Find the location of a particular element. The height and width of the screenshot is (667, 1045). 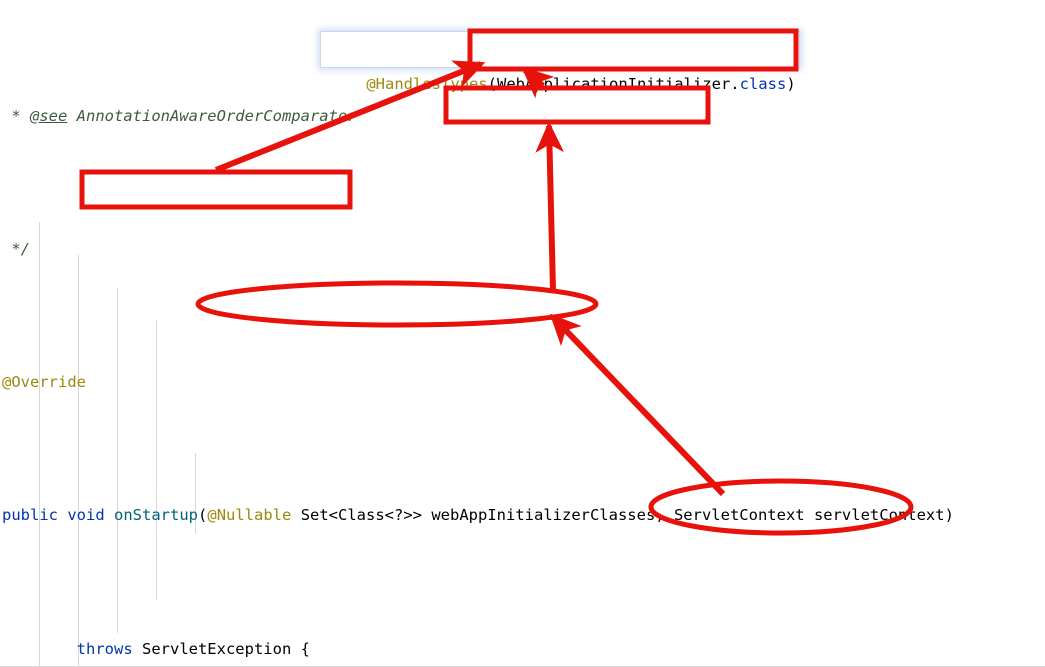

code-line: */ is located at coordinates (522, 249).